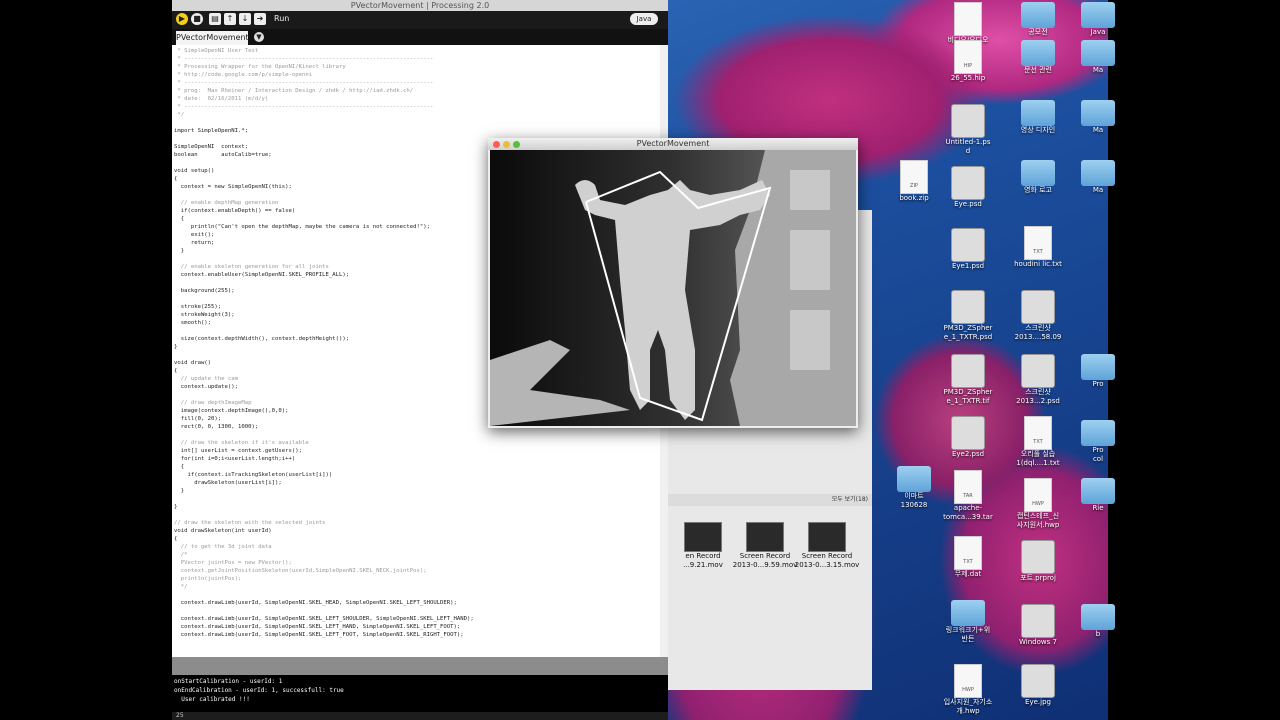 The width and height of the screenshot is (1280, 720). What do you see at coordinates (197, 19) in the screenshot?
I see `stop-icon: ■` at bounding box center [197, 19].